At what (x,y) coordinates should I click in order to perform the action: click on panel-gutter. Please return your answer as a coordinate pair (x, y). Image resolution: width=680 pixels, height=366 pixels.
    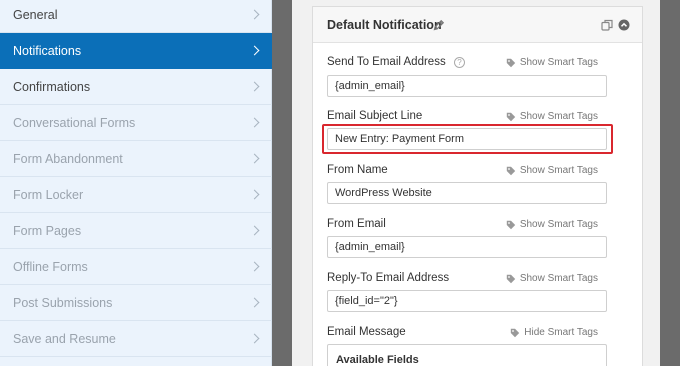
    Looking at the image, I should click on (282, 183).